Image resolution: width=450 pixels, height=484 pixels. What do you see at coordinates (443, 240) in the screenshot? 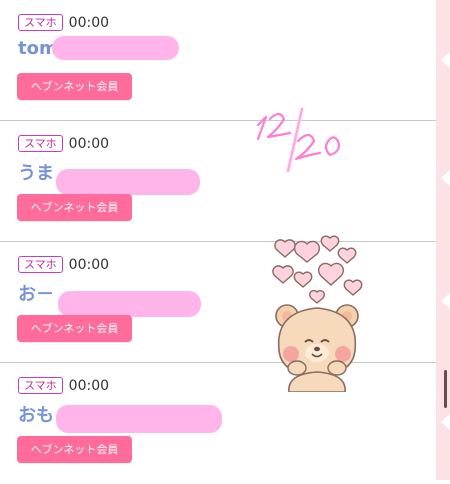
I see `scroll-rail` at bounding box center [443, 240].